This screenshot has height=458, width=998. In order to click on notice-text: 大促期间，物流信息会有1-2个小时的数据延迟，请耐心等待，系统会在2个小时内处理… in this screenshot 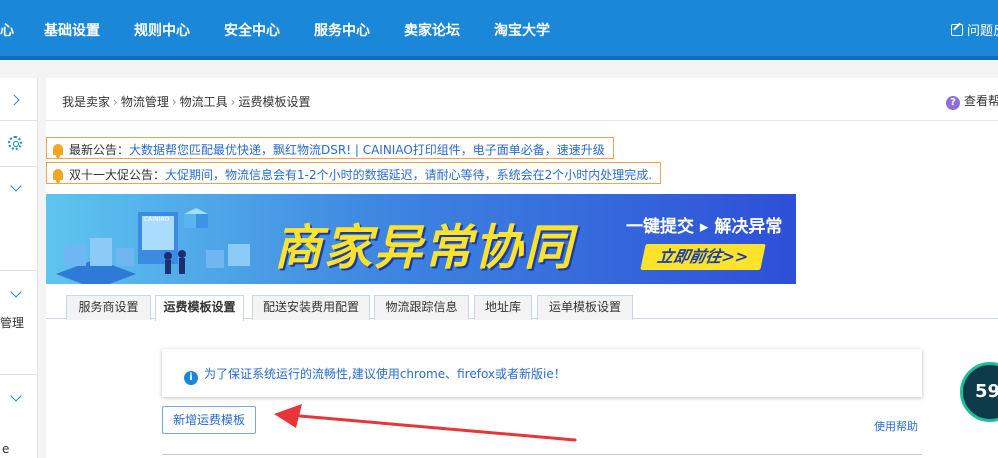, I will do `click(408, 175)`.